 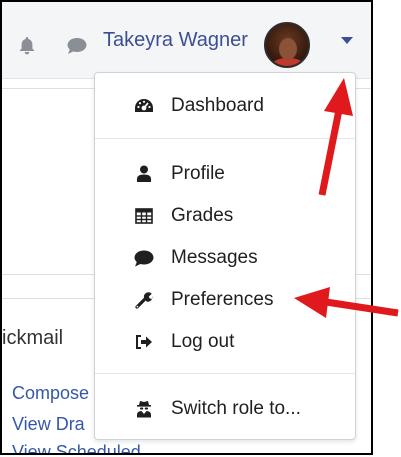 I want to click on annotation-arrow-to-caret, so click(x=335, y=137).